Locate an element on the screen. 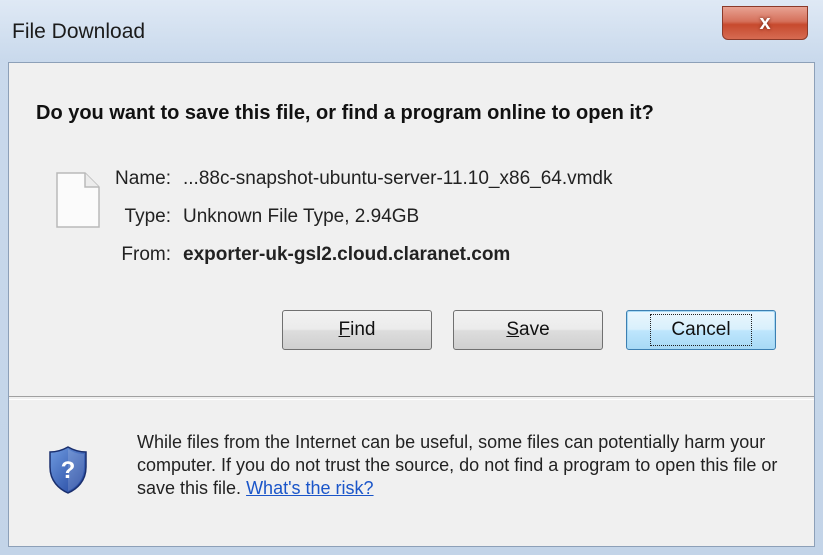 This screenshot has width=823, height=555. from-value: exporter-uk-gsl2.cloud.claranet.com is located at coordinates (347, 254).